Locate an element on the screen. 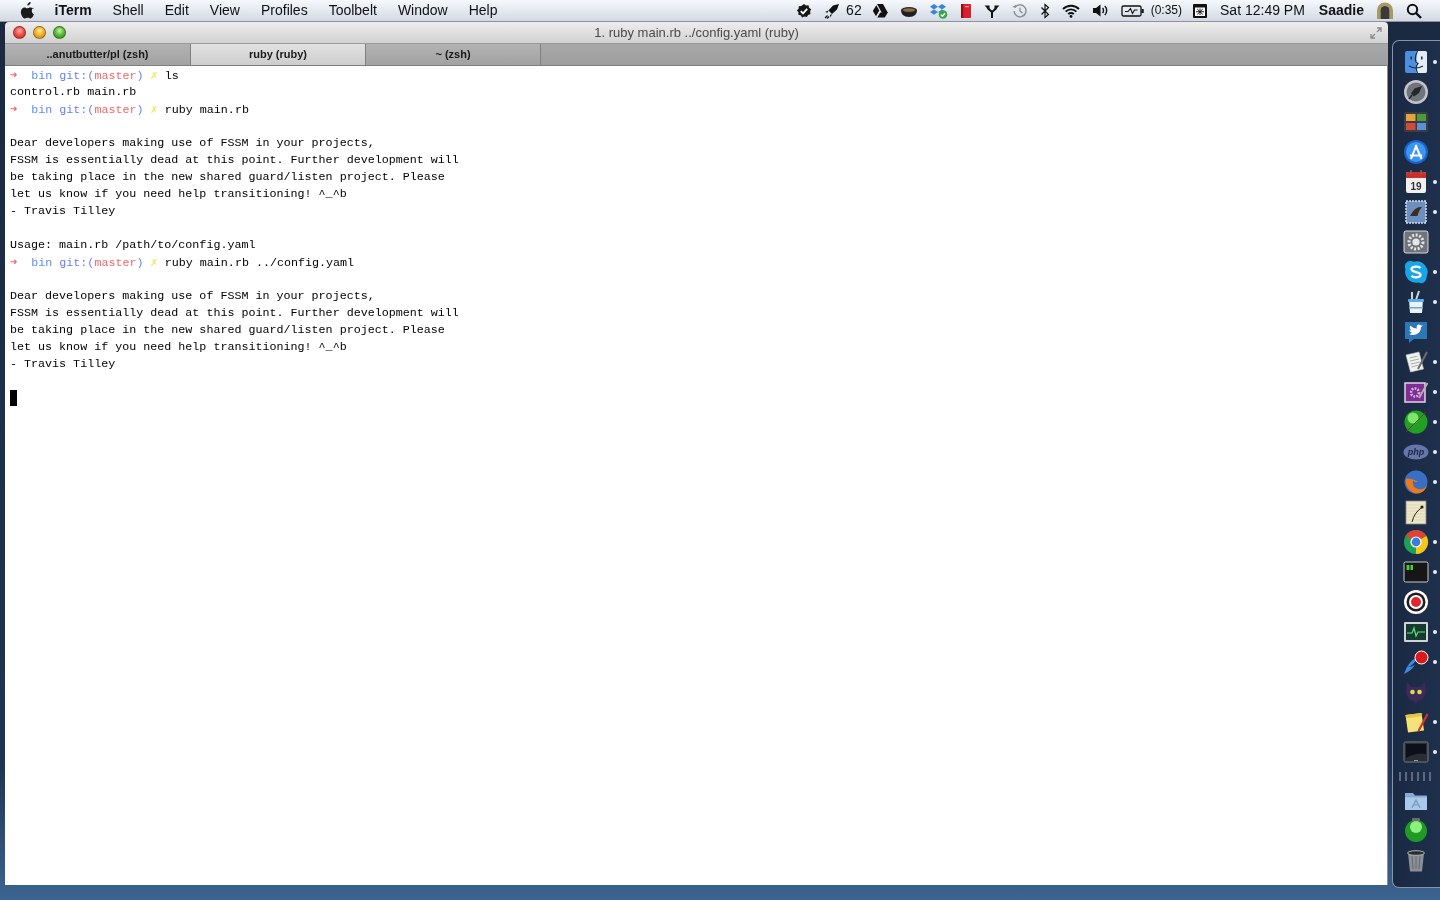  diamond-check-icon is located at coordinates (938, 10).